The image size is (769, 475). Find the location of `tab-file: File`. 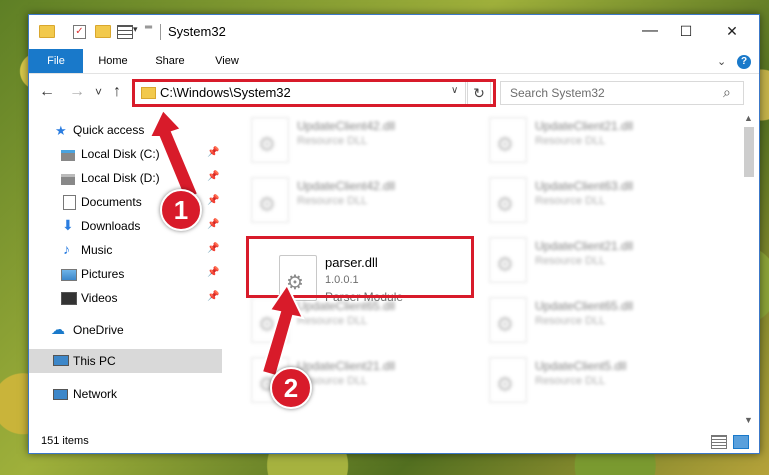

tab-file: File is located at coordinates (56, 61).